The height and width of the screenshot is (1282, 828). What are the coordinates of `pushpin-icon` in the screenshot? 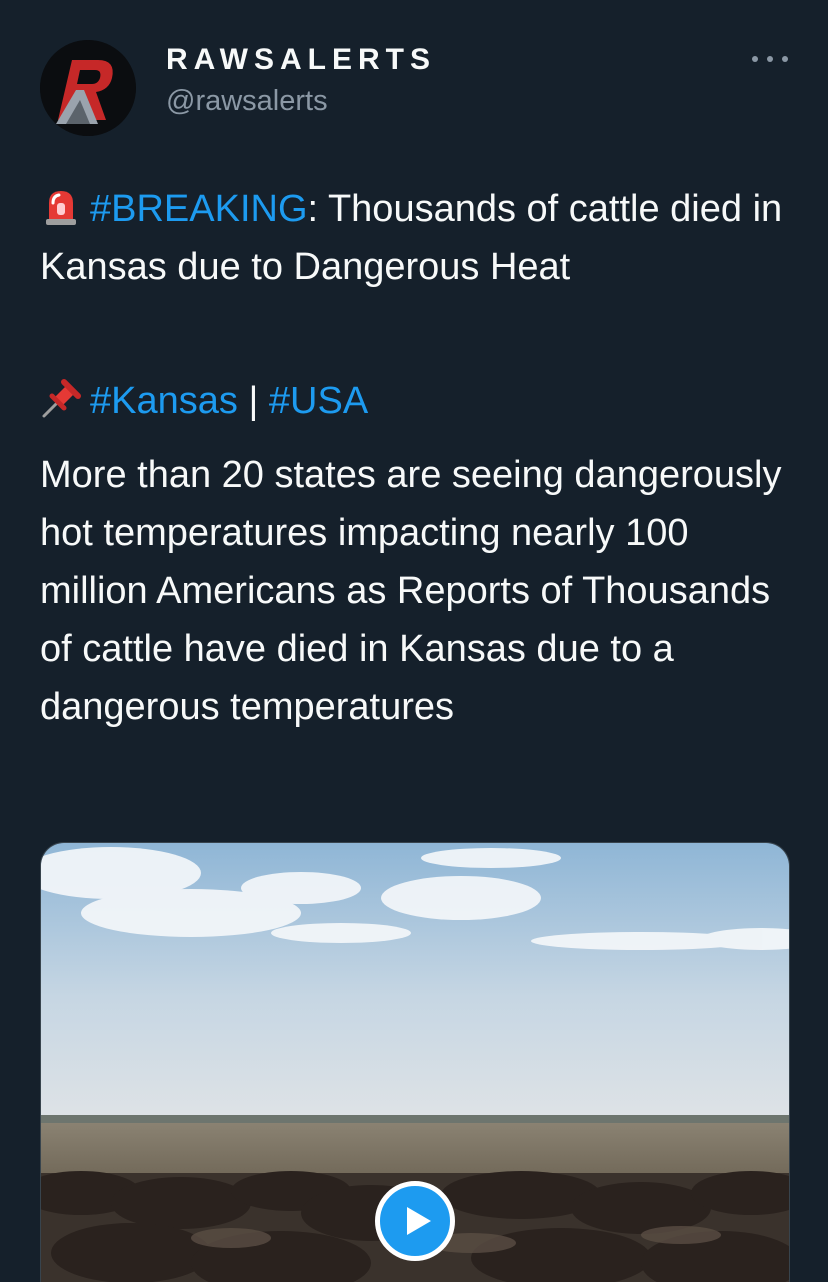 It's located at (61, 398).